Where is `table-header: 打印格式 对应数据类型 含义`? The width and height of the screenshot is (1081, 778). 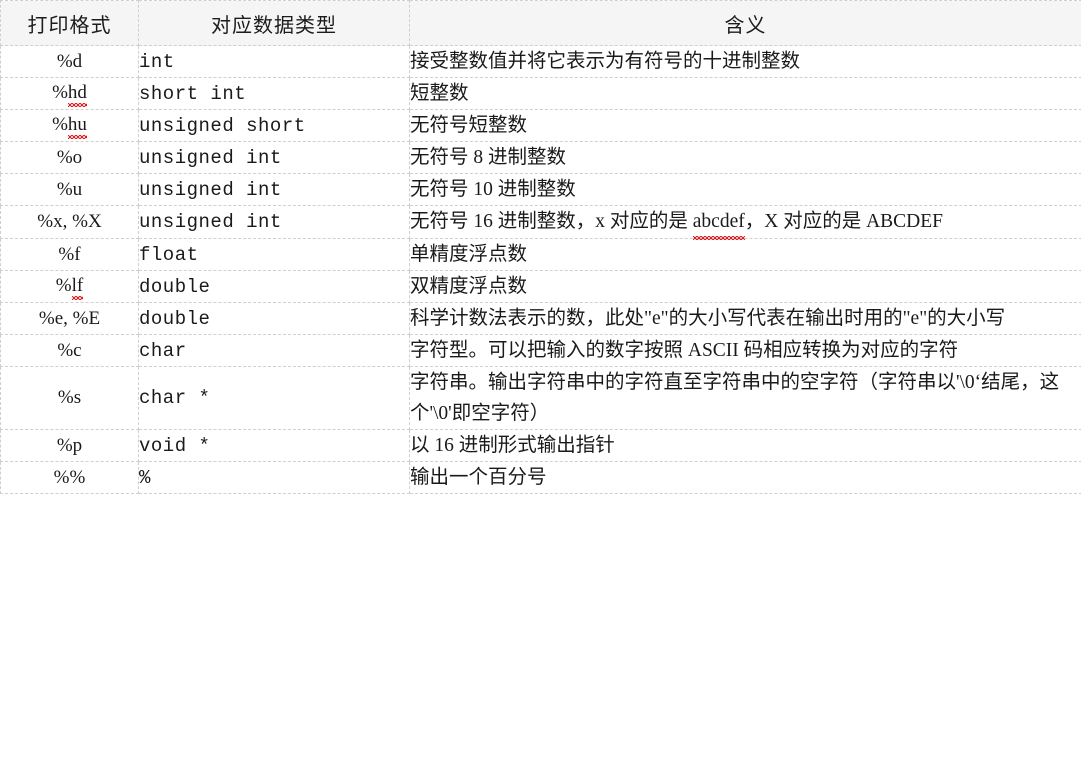 table-header: 打印格式 对应数据类型 含义 is located at coordinates (540, 23).